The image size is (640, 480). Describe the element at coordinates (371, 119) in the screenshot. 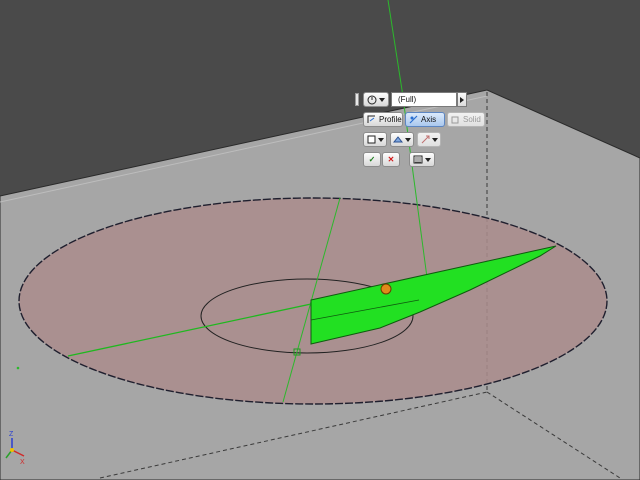

I see `profile-icon` at that location.